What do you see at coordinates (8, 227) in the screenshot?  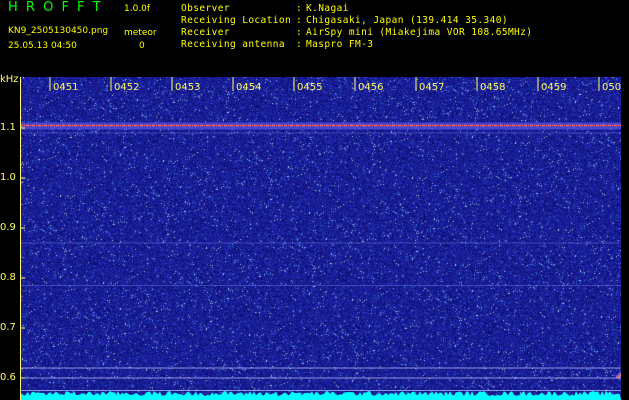 I see `y-tick-label: 0.9` at bounding box center [8, 227].